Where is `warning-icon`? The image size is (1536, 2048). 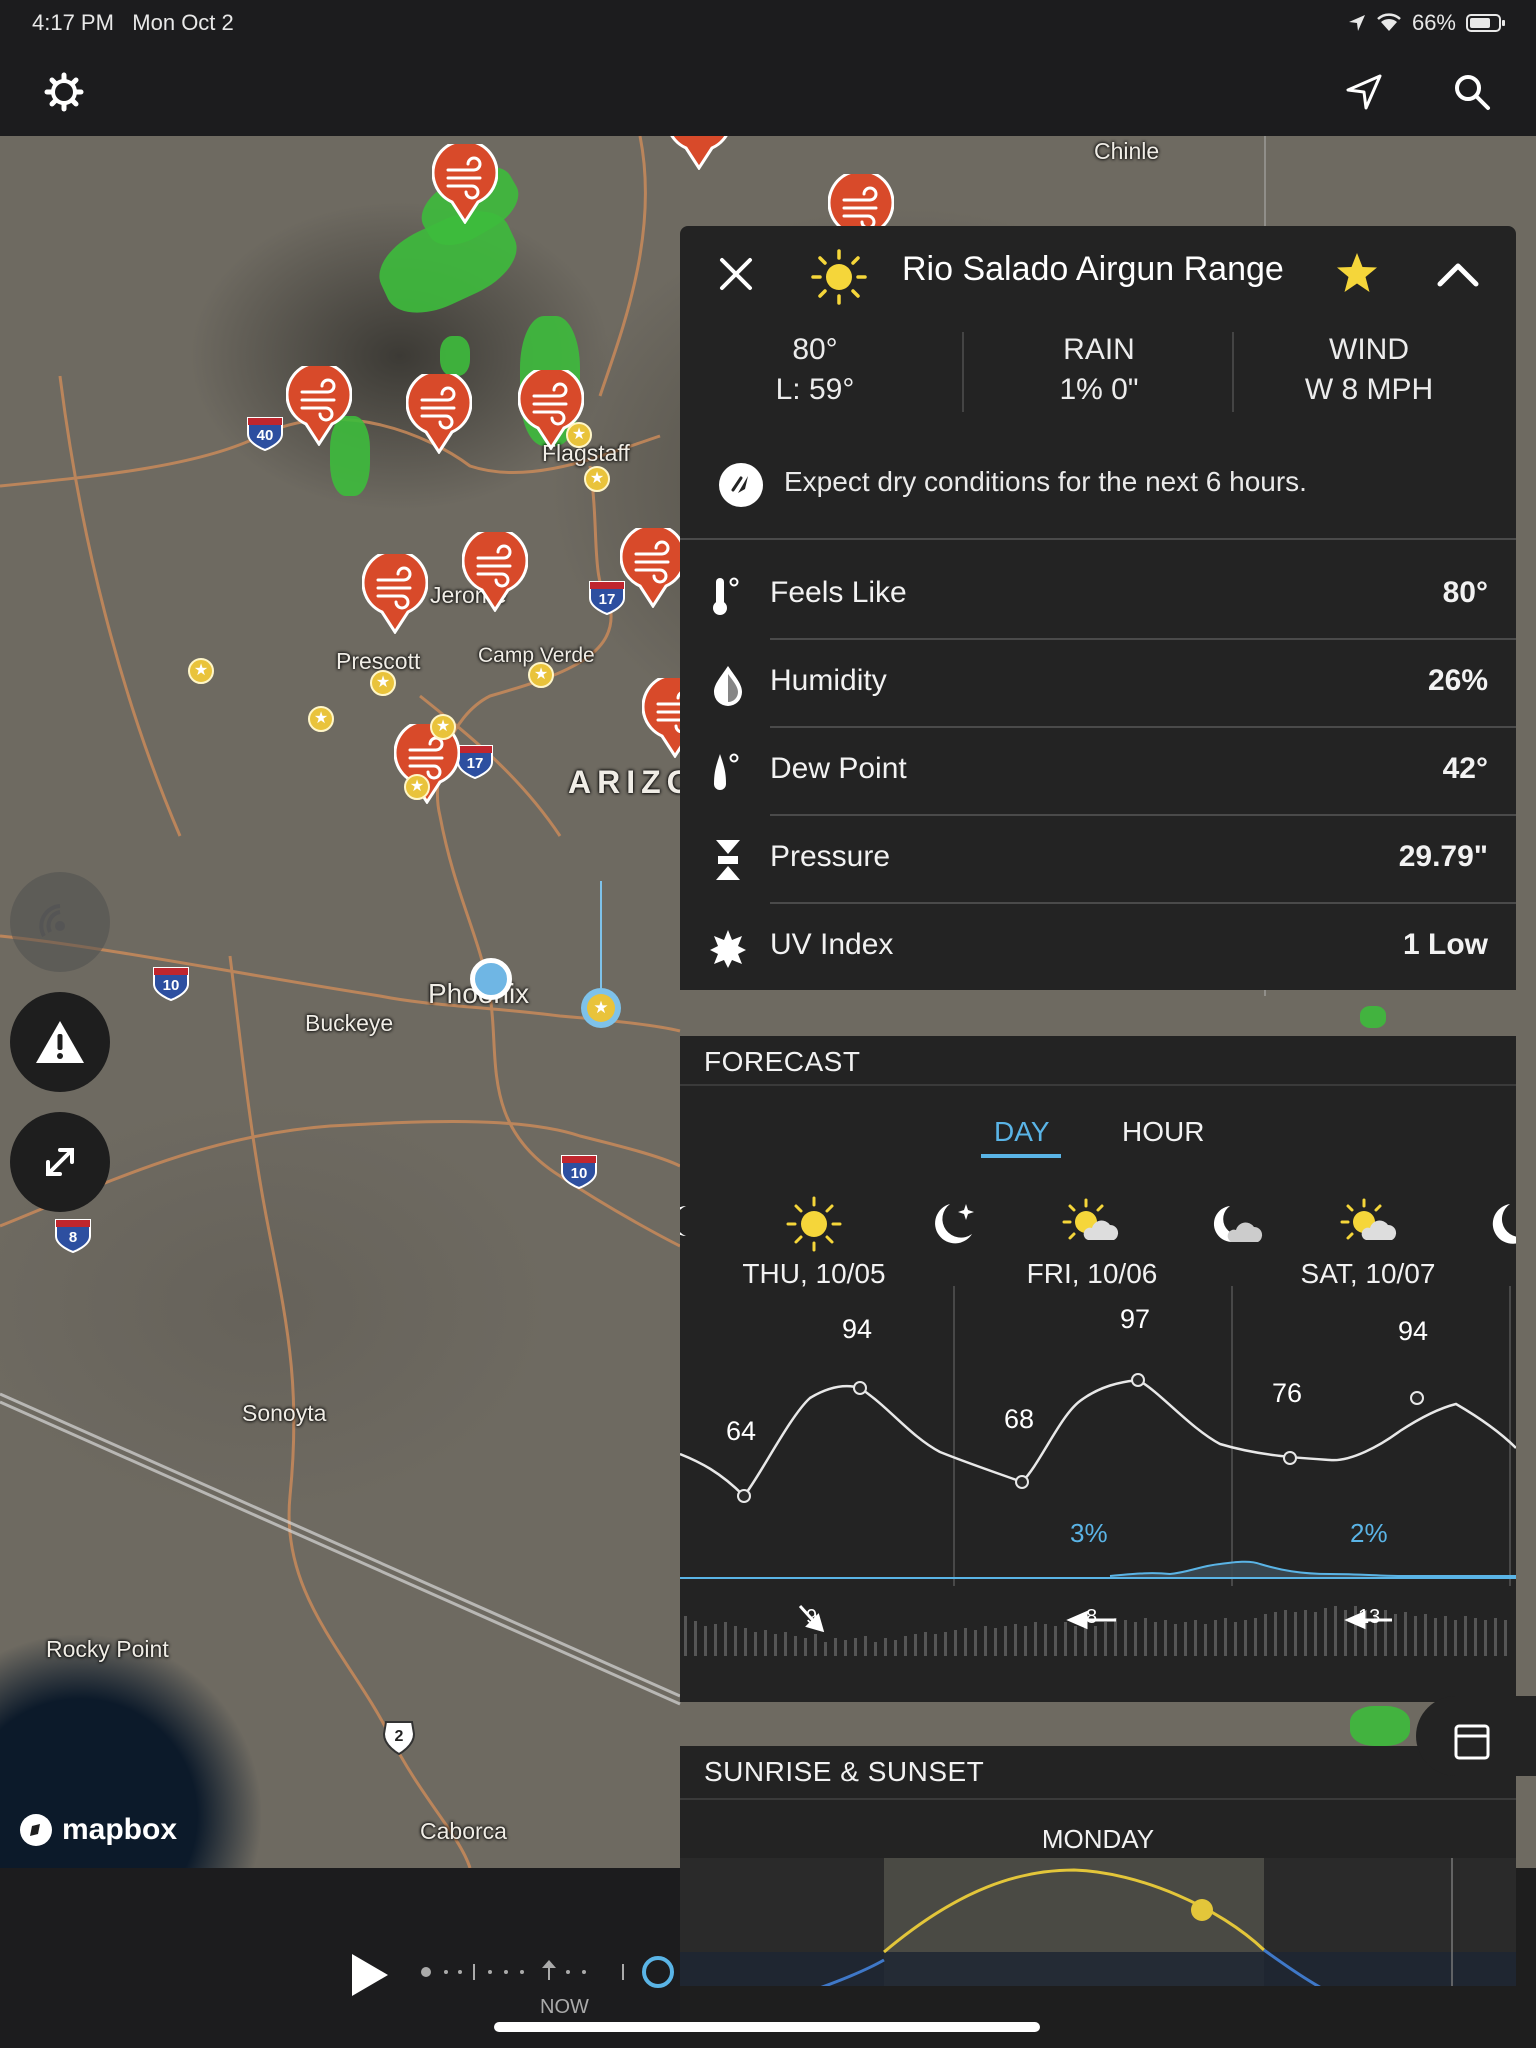
warning-icon is located at coordinates (60, 1042).